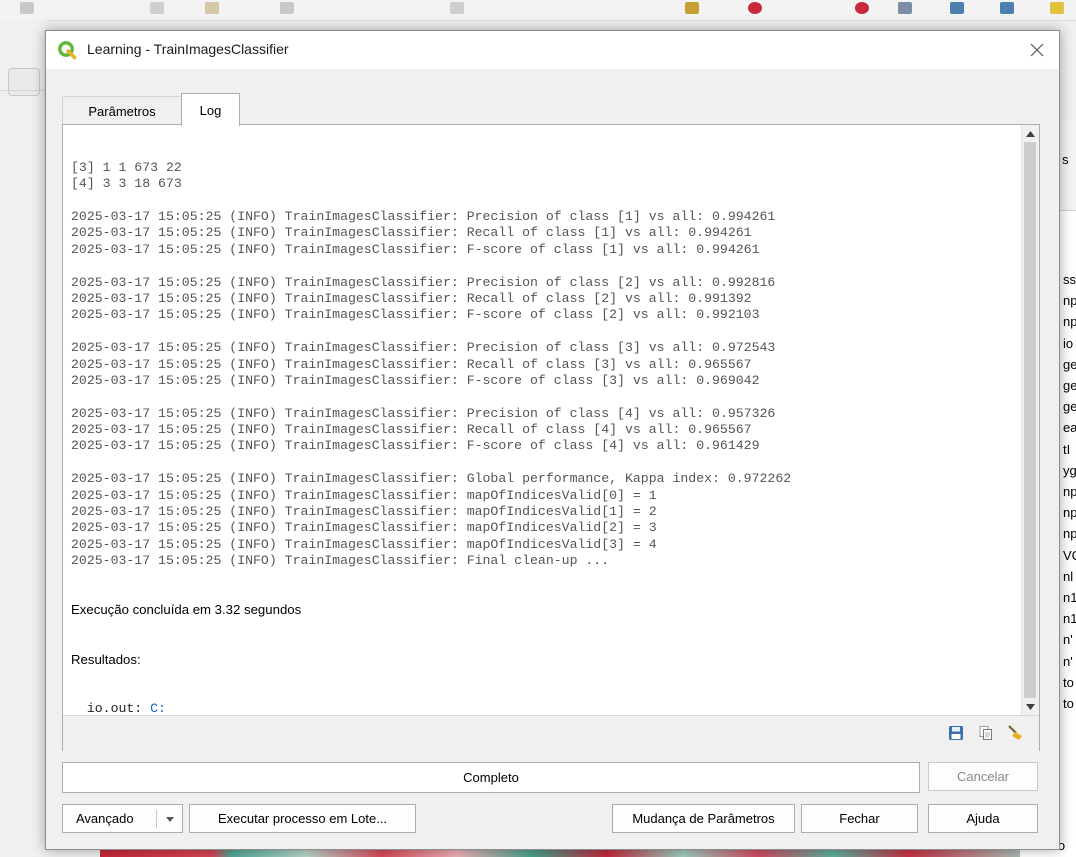  What do you see at coordinates (158, 707) in the screenshot?
I see `result-path-link: C:` at bounding box center [158, 707].